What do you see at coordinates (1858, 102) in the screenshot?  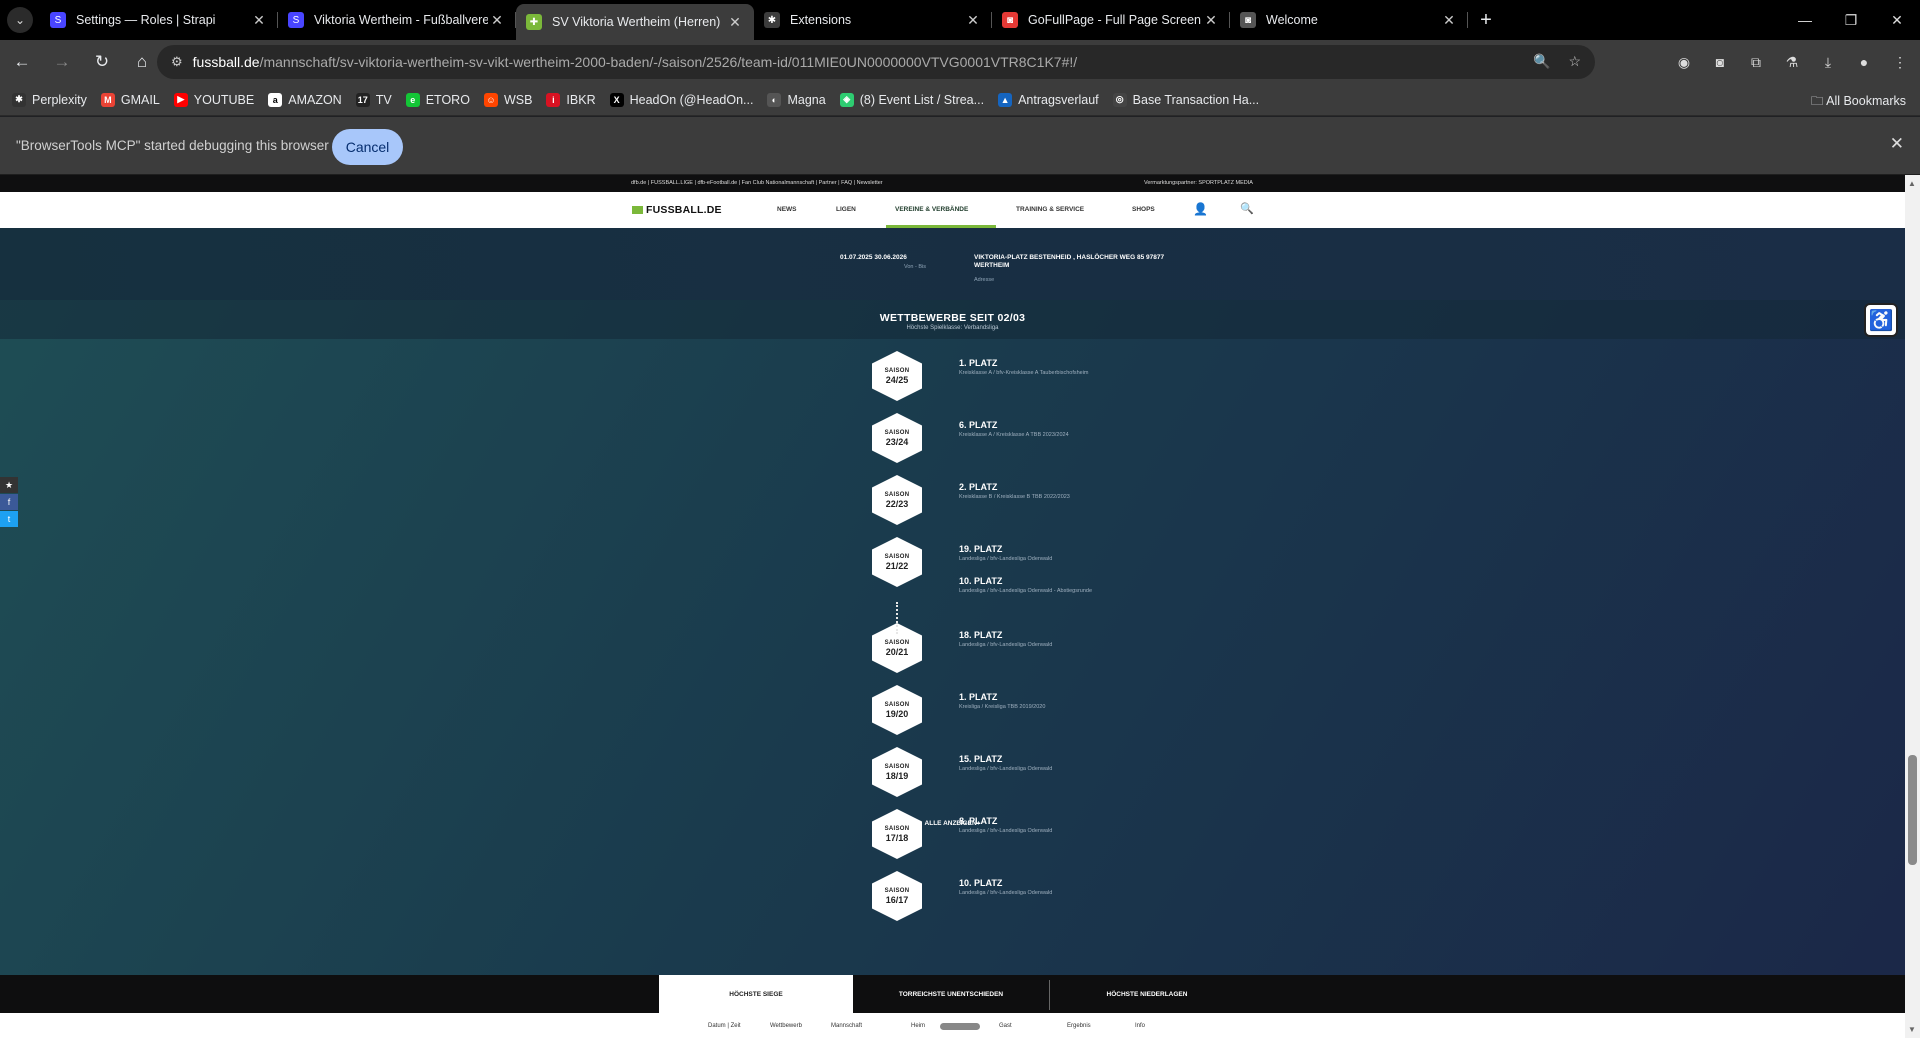 I see `all-bookmarks-button: 🗀 All Bookmarks` at bounding box center [1858, 102].